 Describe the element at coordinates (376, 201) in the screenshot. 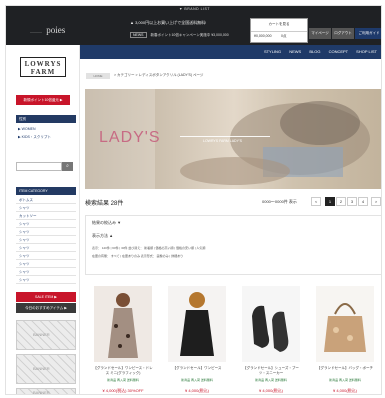

I see `next-page-button: >` at that location.